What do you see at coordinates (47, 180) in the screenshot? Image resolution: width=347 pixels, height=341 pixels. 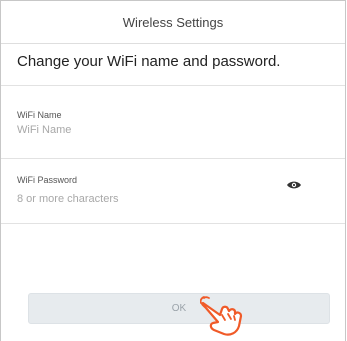 I see `wifi-password-label: WiFi Password` at bounding box center [47, 180].